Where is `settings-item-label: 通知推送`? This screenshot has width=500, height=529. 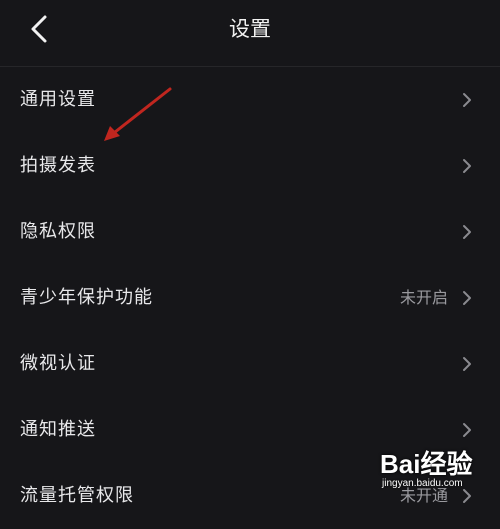
settings-item-label: 通知推送 is located at coordinates (58, 429).